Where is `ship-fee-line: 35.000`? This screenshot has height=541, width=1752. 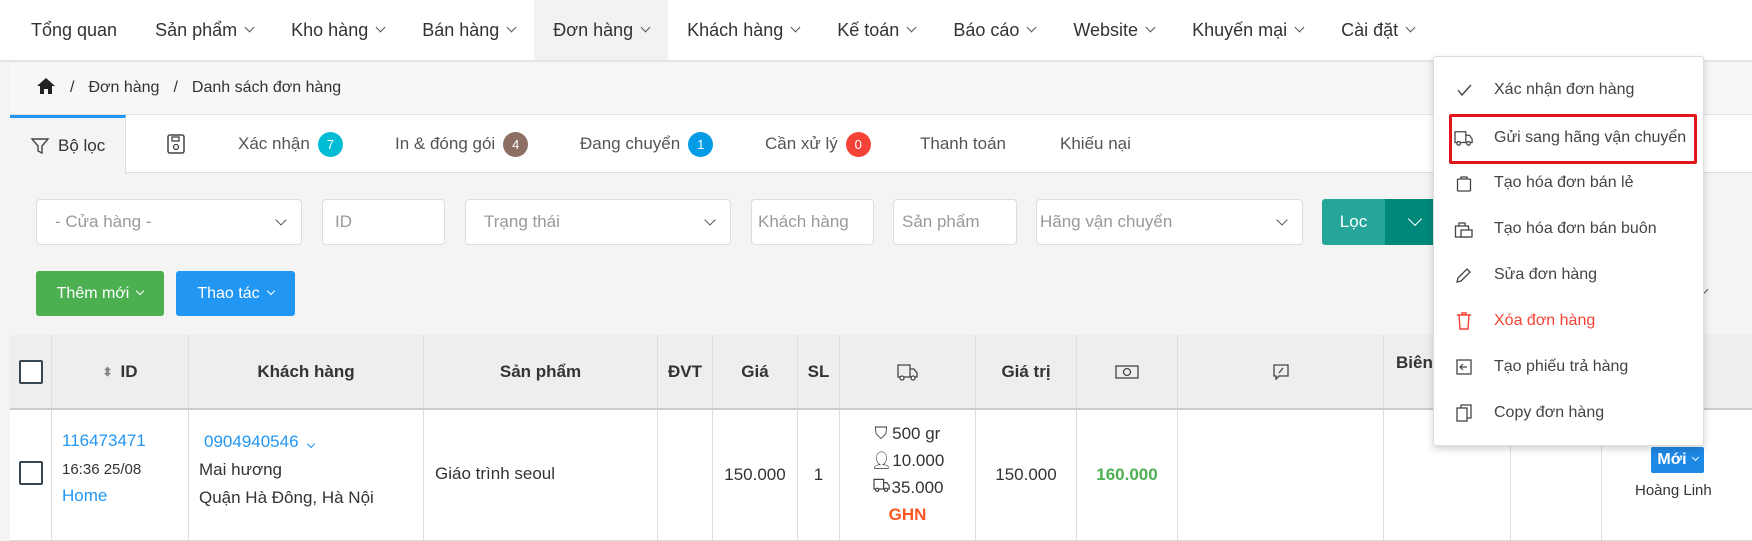 ship-fee-line: 35.000 is located at coordinates (908, 487).